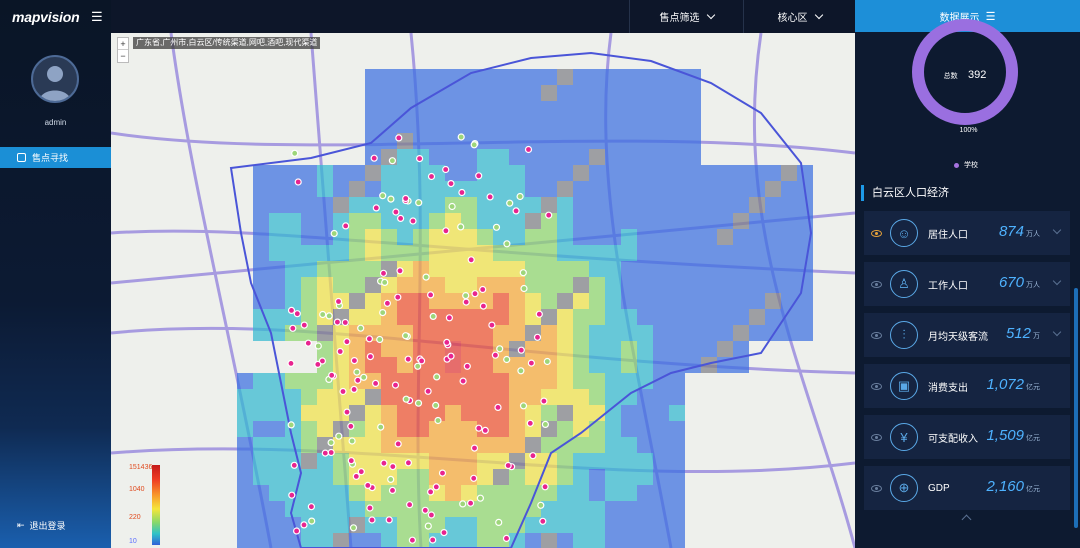 The height and width of the screenshot is (548, 1080). Describe the element at coordinates (55, 79) in the screenshot. I see `avatar` at that location.